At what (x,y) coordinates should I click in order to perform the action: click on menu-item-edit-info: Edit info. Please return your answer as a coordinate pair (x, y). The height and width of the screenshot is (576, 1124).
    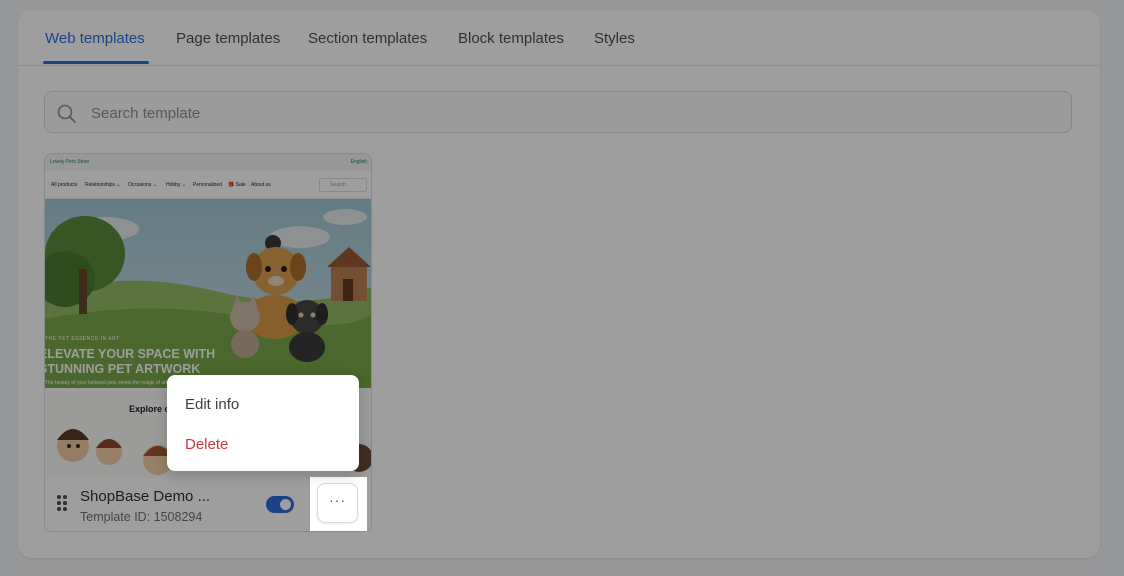
    Looking at the image, I should click on (212, 404).